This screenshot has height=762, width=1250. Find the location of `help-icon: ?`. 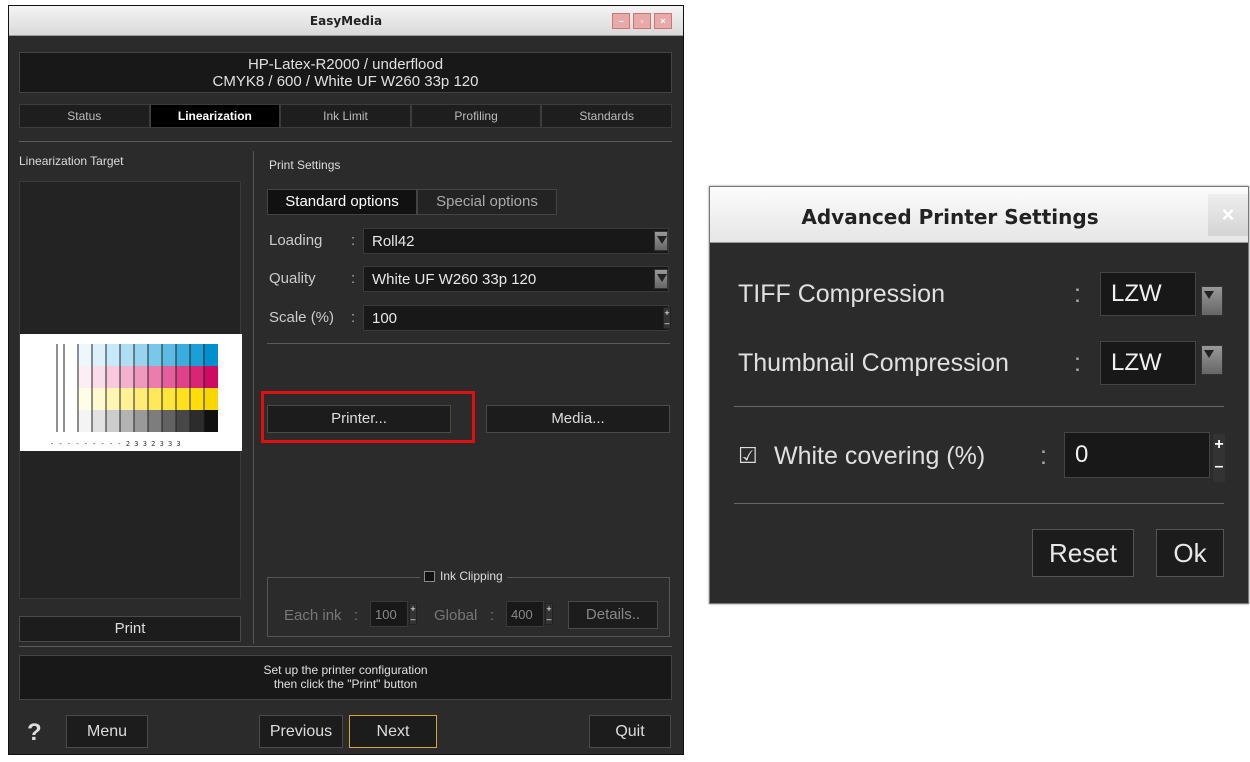

help-icon: ? is located at coordinates (34, 733).